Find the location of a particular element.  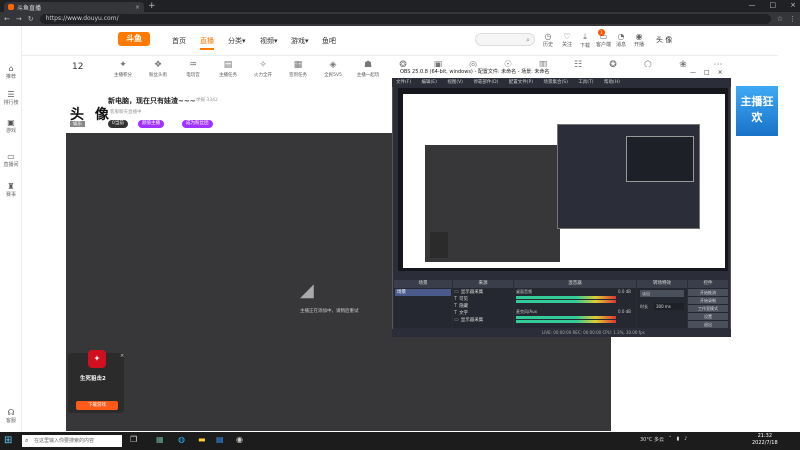

menu-icon: ⋮ is located at coordinates (792, 19).